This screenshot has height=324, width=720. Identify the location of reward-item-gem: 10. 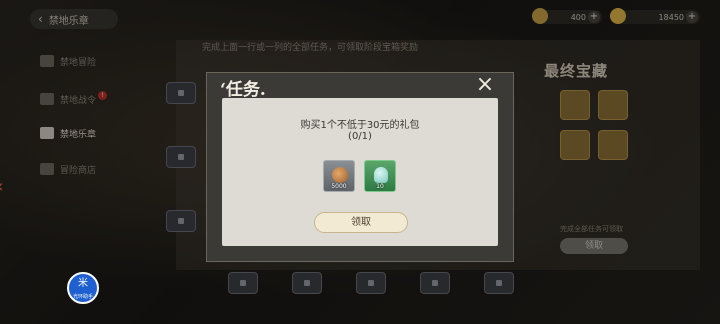
(380, 176).